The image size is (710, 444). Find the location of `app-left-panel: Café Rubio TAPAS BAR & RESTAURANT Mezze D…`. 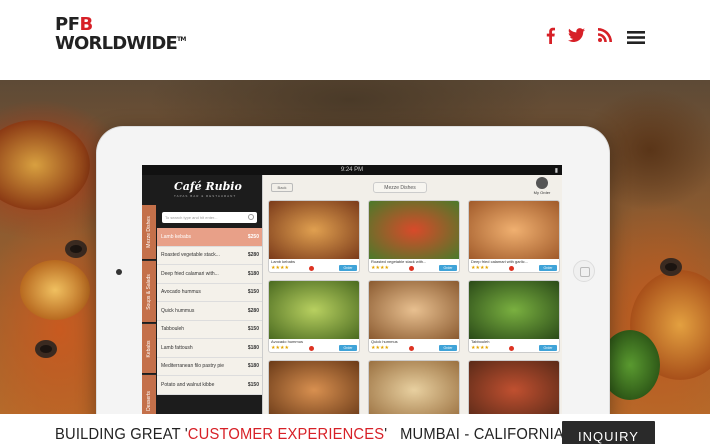

app-left-panel: Café Rubio TAPAS BAR & RESTAURANT Mezze D… is located at coordinates (202, 294).